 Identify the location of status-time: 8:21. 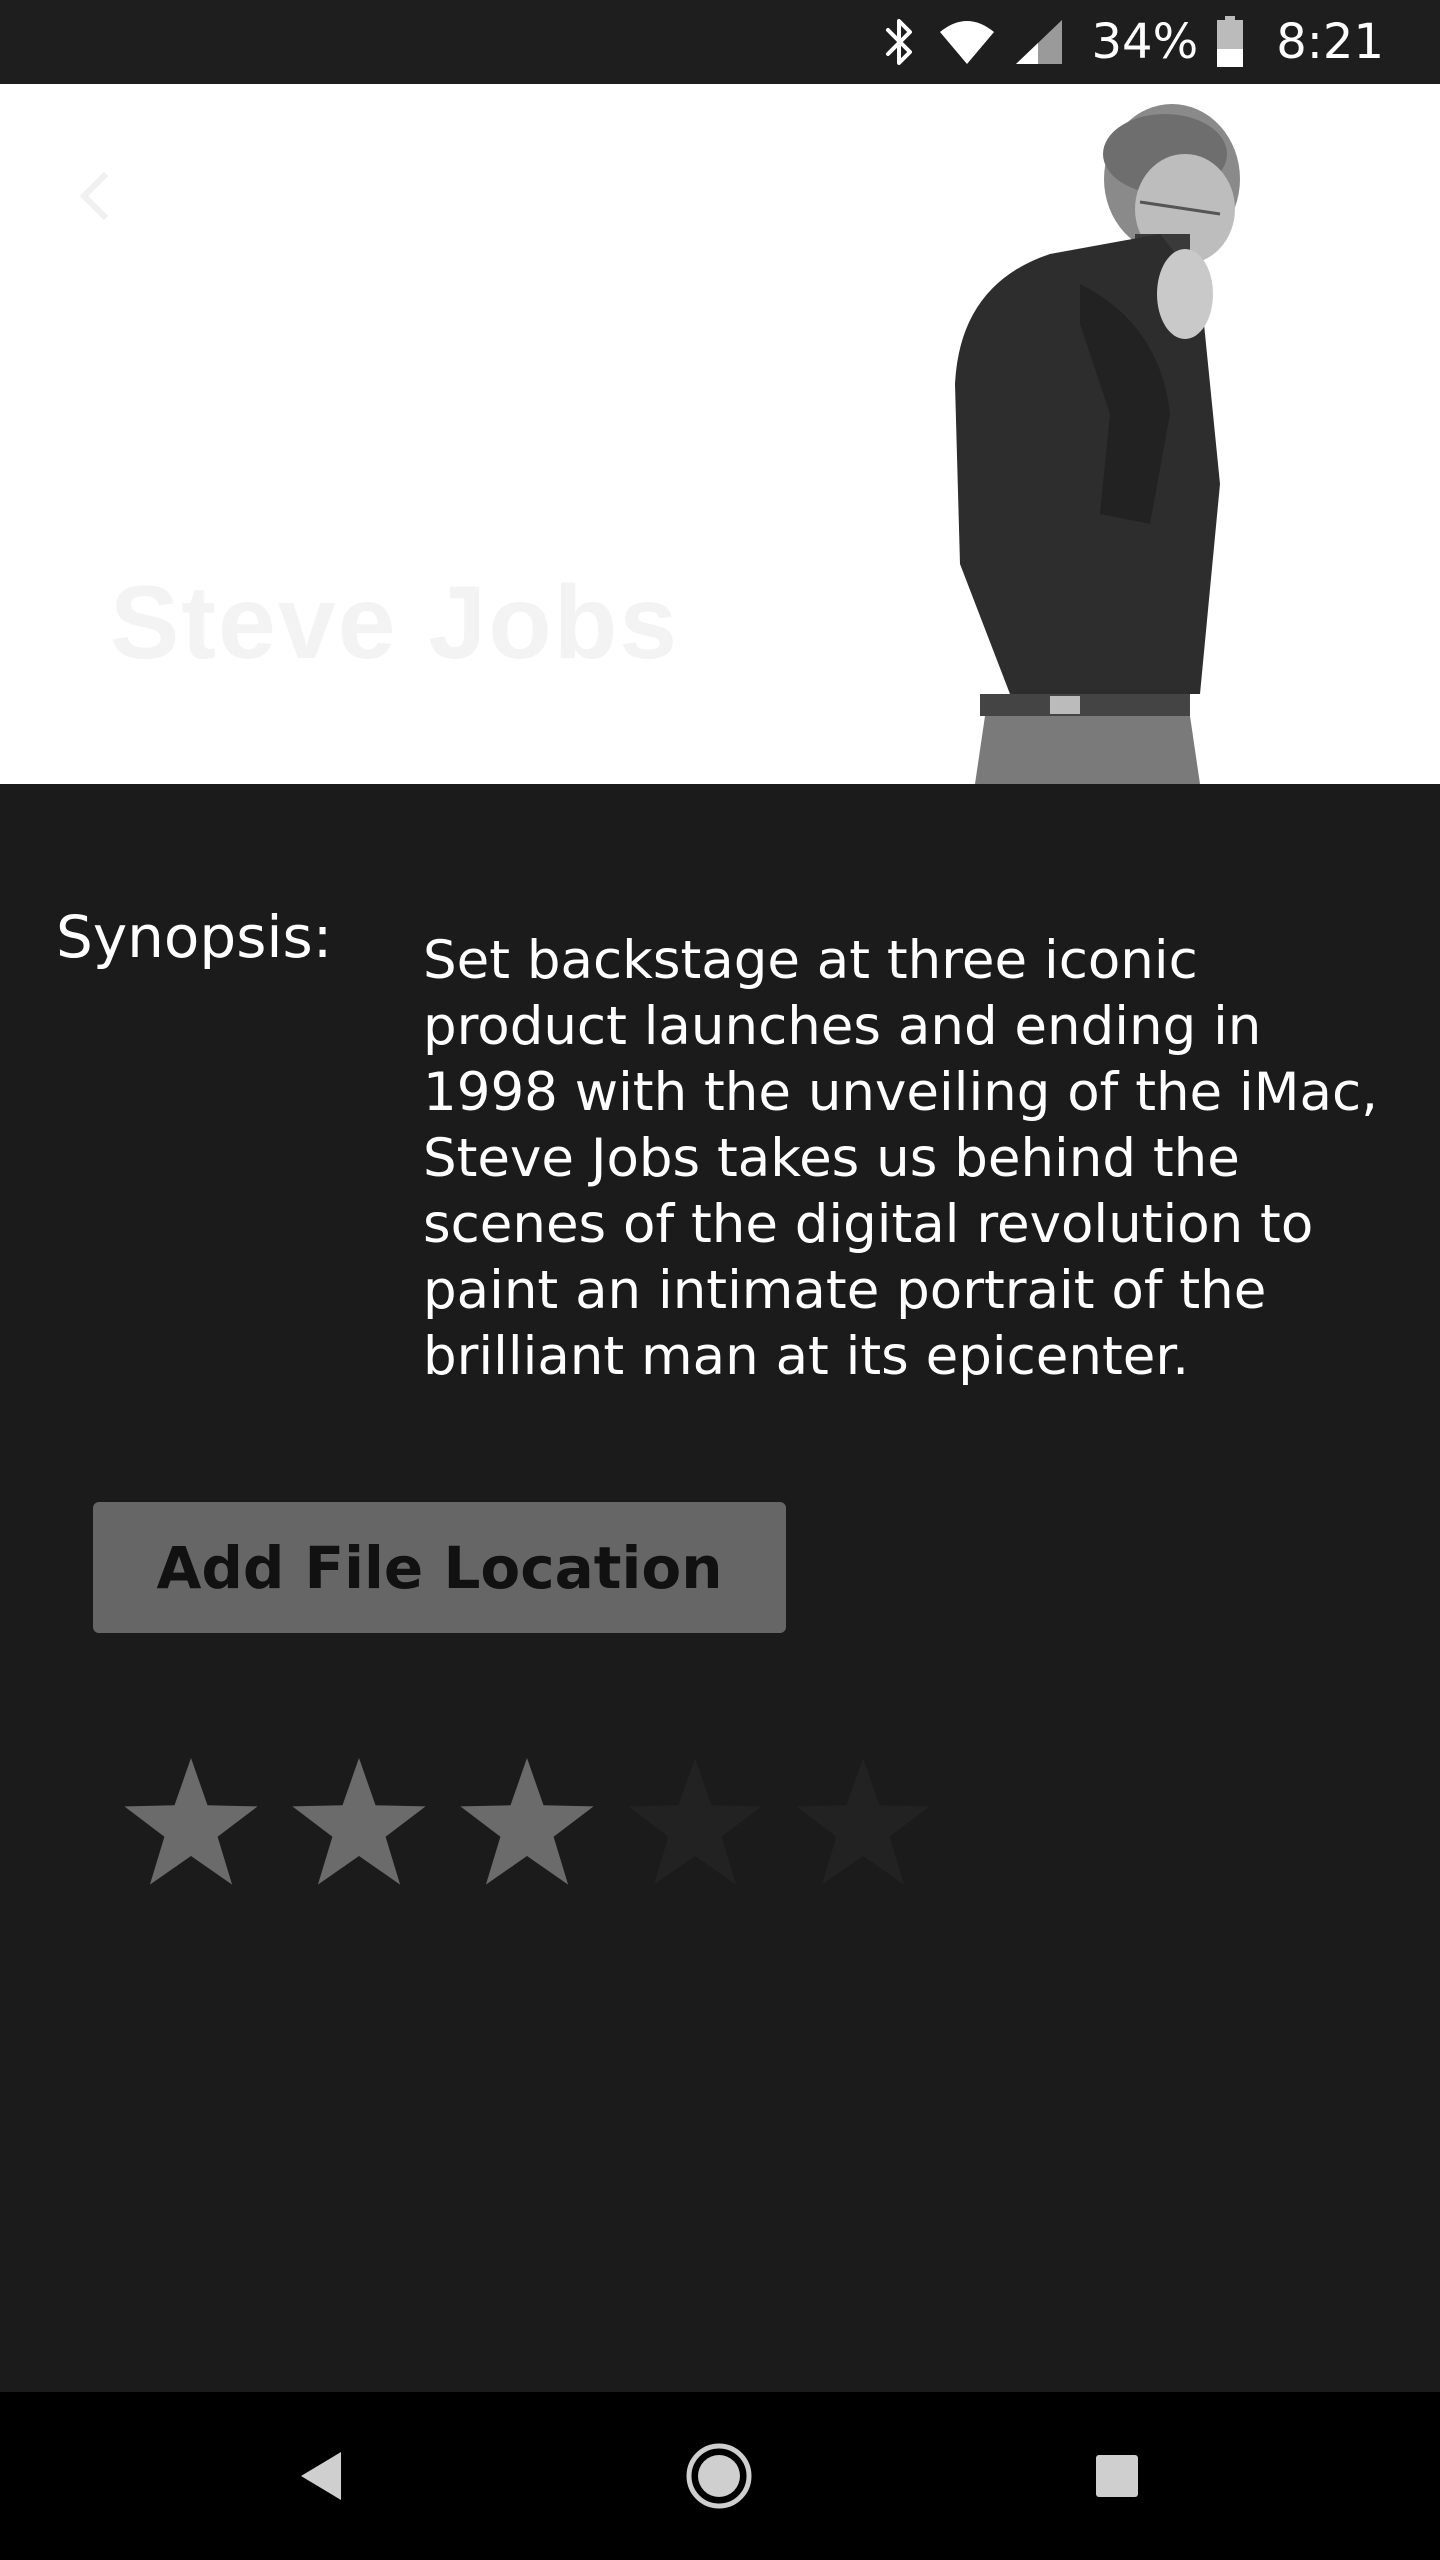
(1330, 42).